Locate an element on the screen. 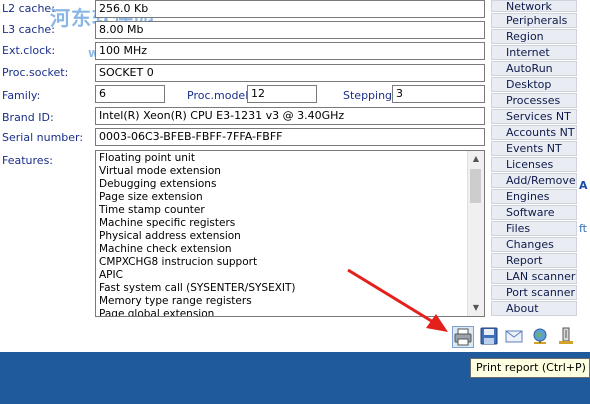  annotation-arrow is located at coordinates (397, 300).